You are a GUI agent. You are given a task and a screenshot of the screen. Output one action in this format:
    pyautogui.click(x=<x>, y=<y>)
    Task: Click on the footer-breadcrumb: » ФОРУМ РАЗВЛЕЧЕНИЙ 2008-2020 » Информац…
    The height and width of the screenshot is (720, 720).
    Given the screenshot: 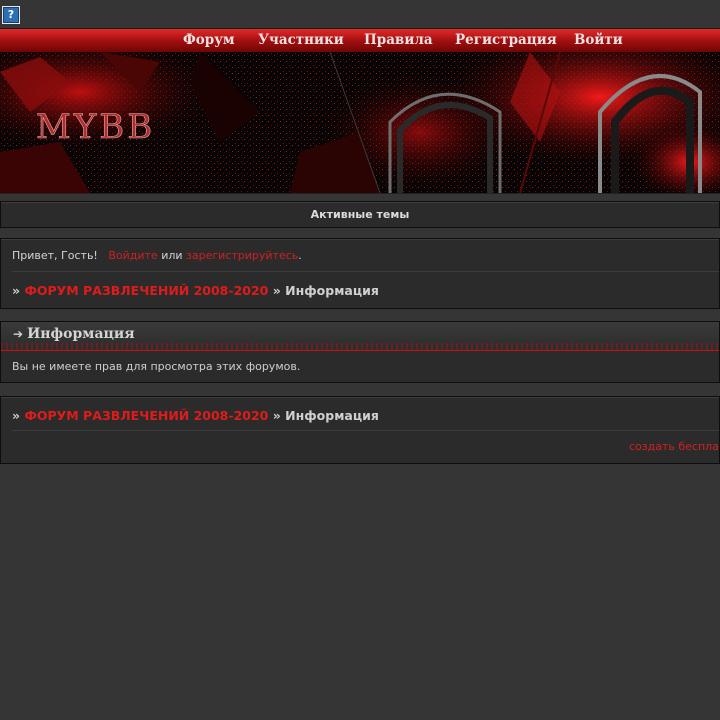 What is the action you would take?
    pyautogui.click(x=195, y=415)
    